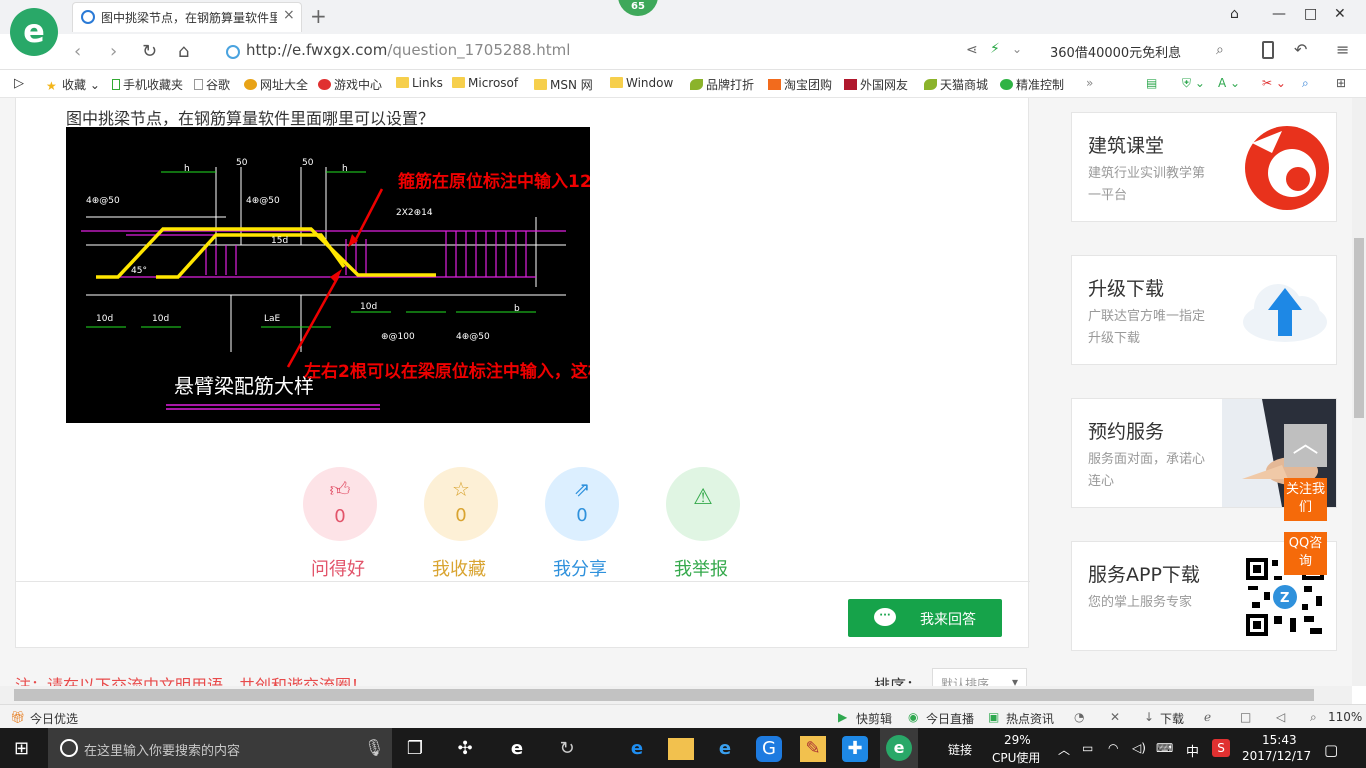  What do you see at coordinates (701, 568) in the screenshot?
I see `report-label: 我举报` at bounding box center [701, 568].